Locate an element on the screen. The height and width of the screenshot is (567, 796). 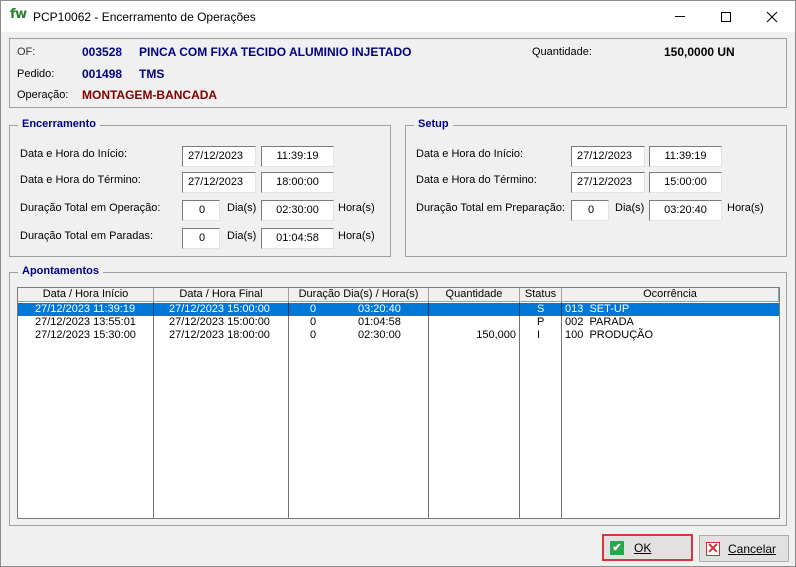
setup-termino-date-field: 27/12/2023 is located at coordinates (608, 182).